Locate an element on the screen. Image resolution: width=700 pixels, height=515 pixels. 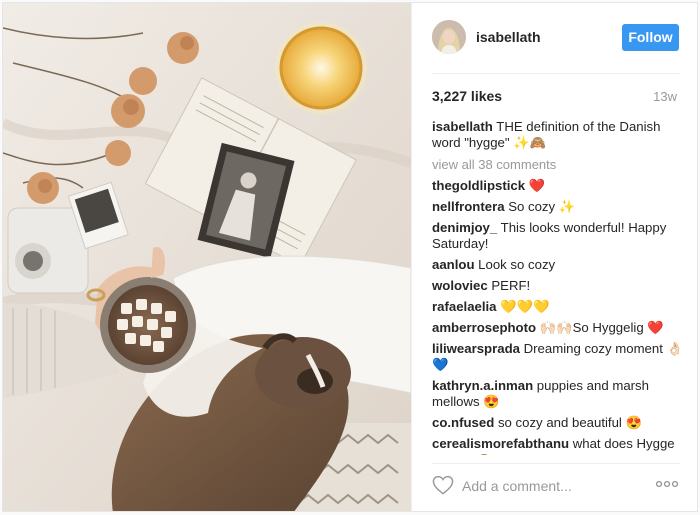
comment-text: Look so cozy is located at coordinates (515, 264).